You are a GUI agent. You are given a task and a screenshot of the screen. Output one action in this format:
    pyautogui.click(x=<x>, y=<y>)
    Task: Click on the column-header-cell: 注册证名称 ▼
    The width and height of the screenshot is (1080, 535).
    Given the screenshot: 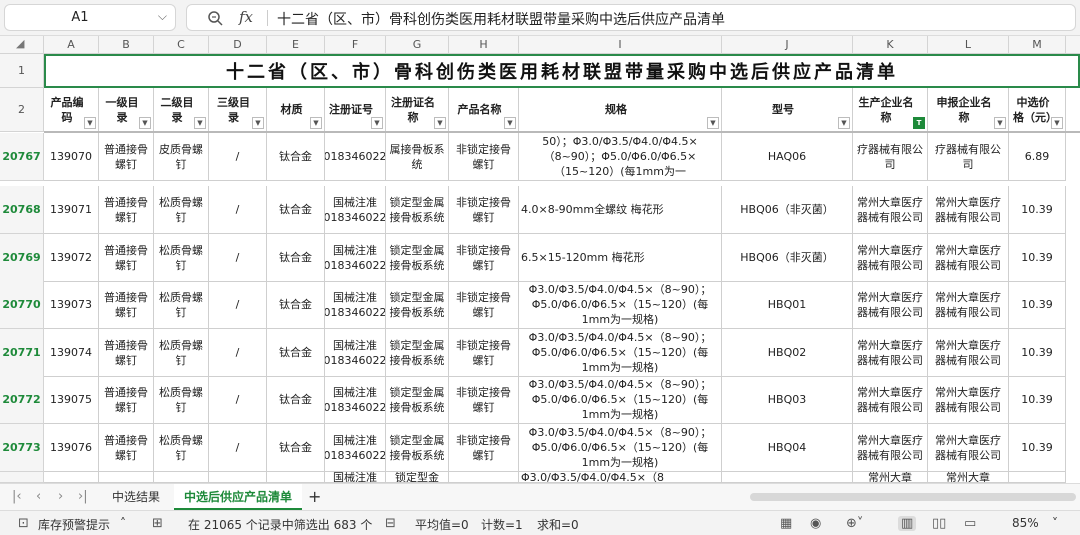 What is the action you would take?
    pyautogui.click(x=417, y=110)
    